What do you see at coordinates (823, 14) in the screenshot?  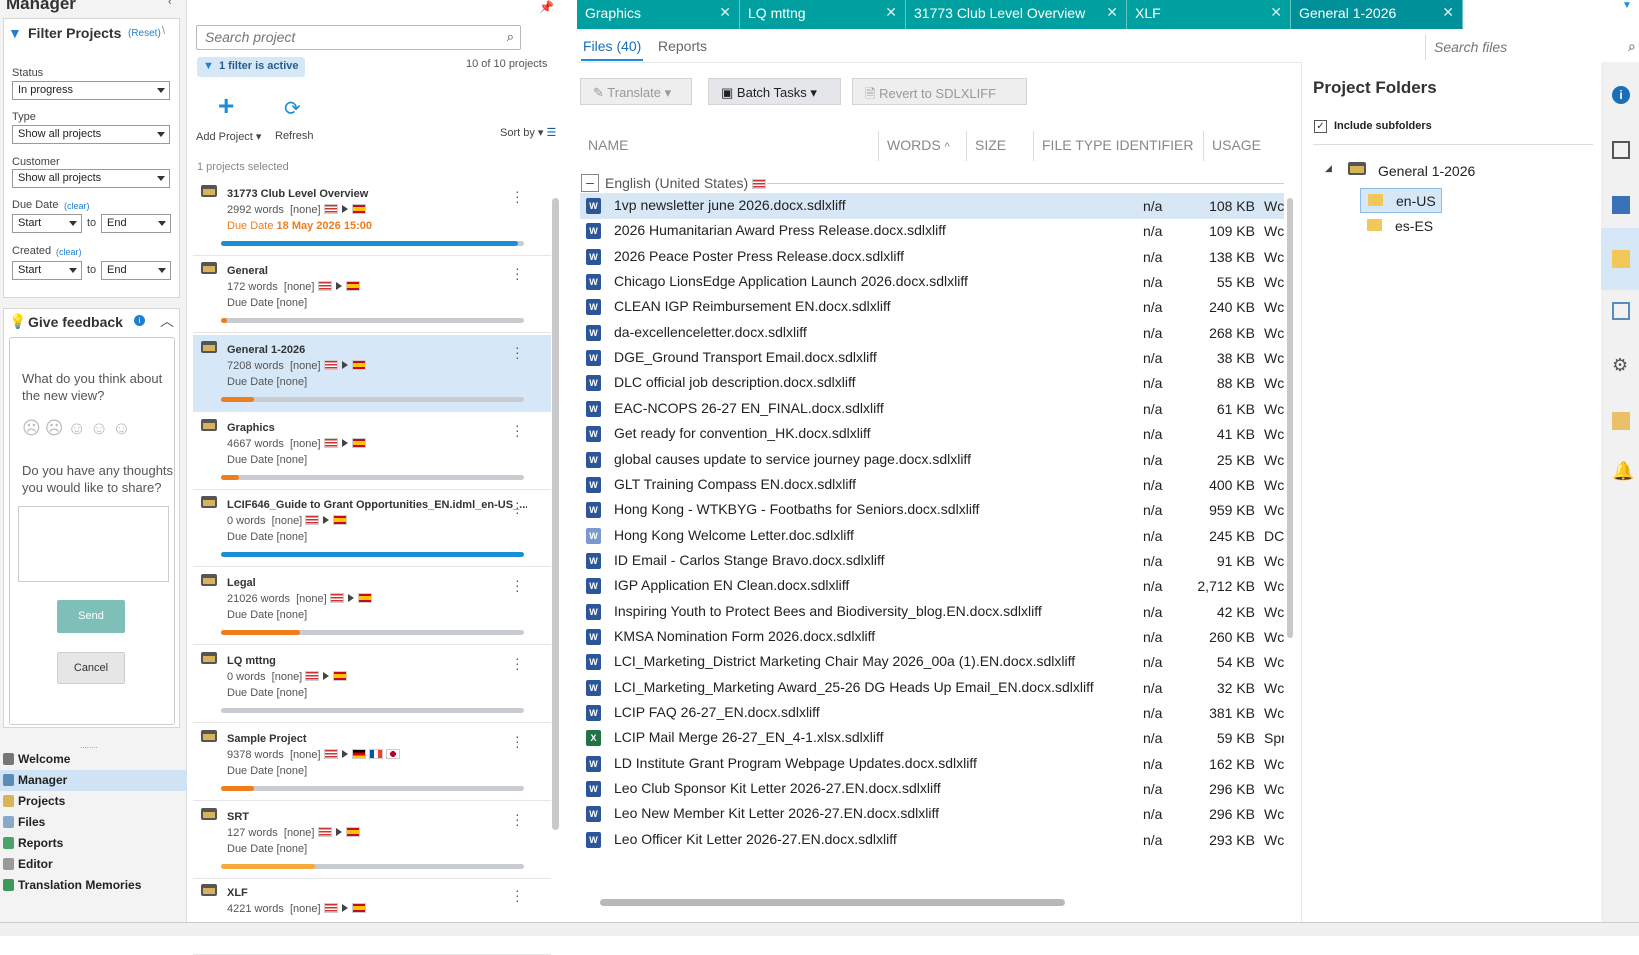 I see `tab-lq-mttng: LQ mttng ✕` at bounding box center [823, 14].